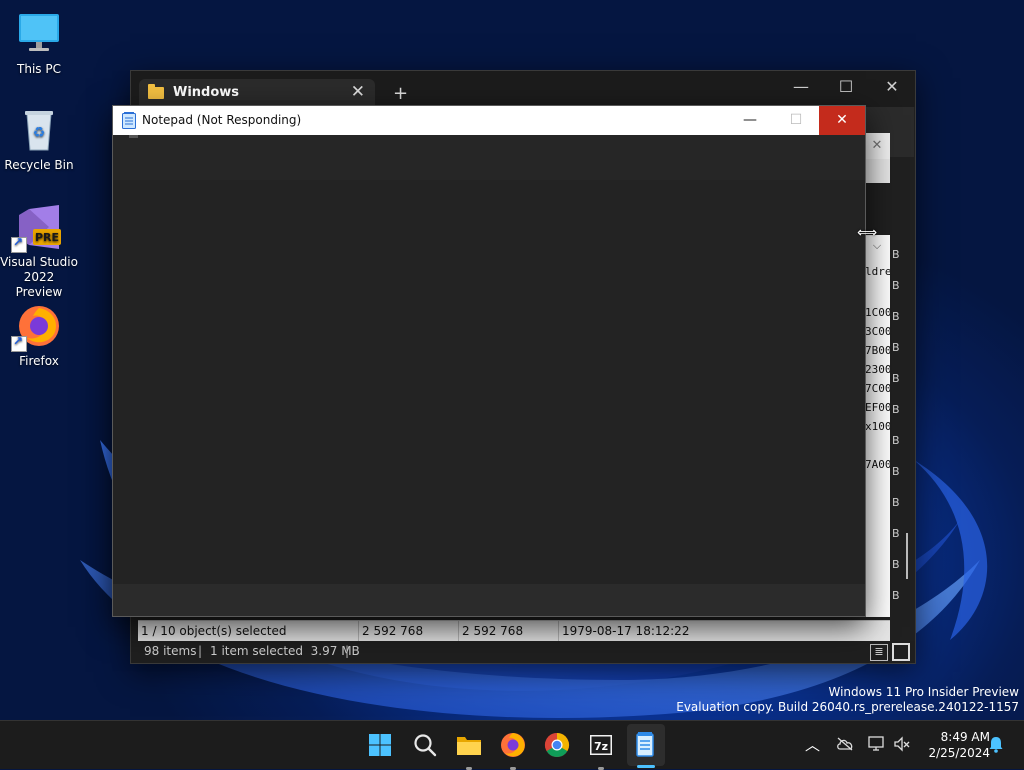 This screenshot has height=770, width=1024. I want to click on scrollbar-thumb, so click(907, 556).